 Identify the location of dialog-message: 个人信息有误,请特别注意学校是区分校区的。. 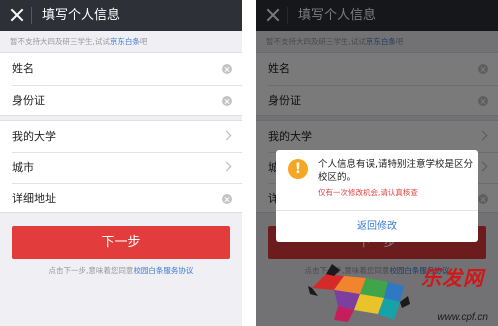
(396, 171).